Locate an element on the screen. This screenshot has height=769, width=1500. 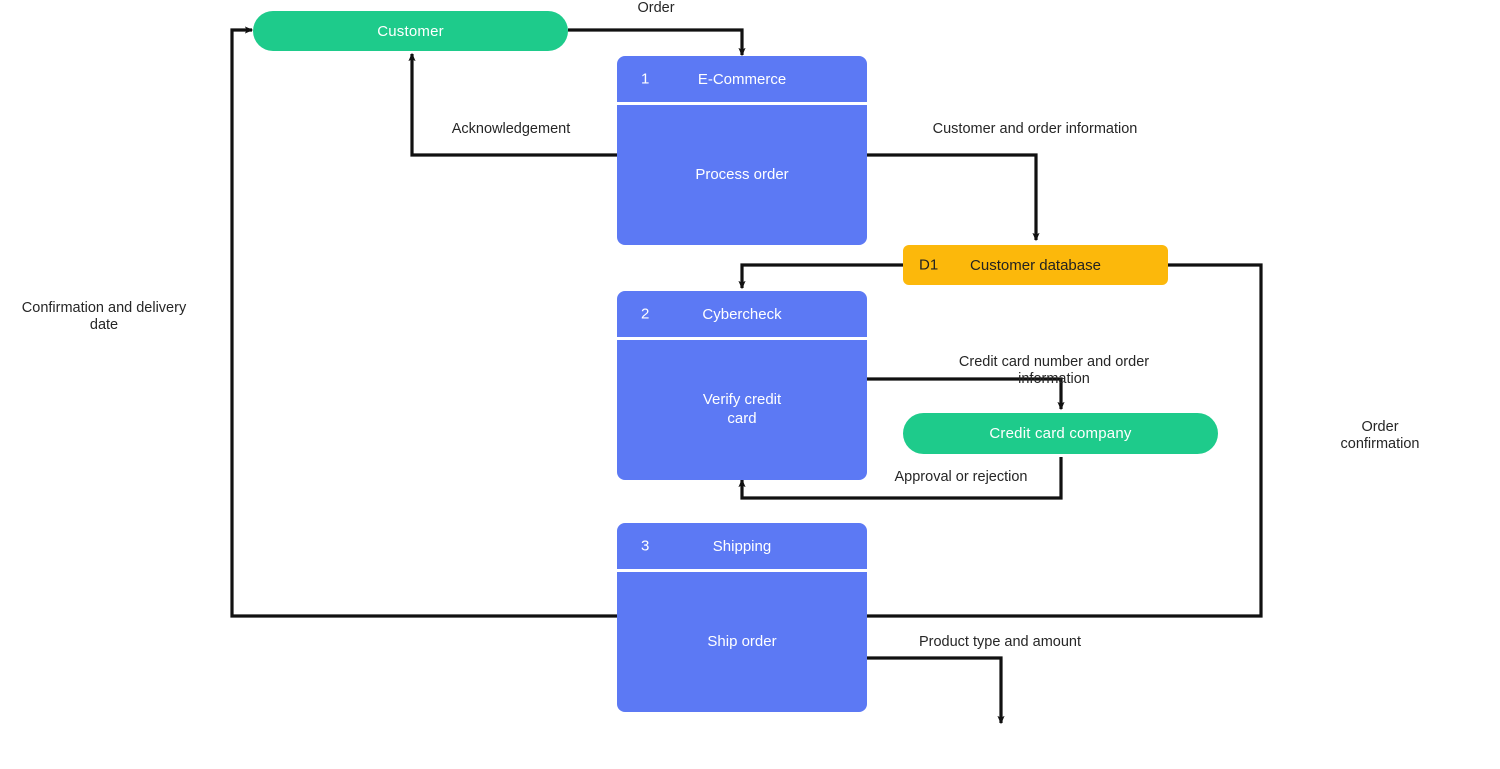
process-ecommerce: 1 E-Commerce Process order is located at coordinates (742, 150).